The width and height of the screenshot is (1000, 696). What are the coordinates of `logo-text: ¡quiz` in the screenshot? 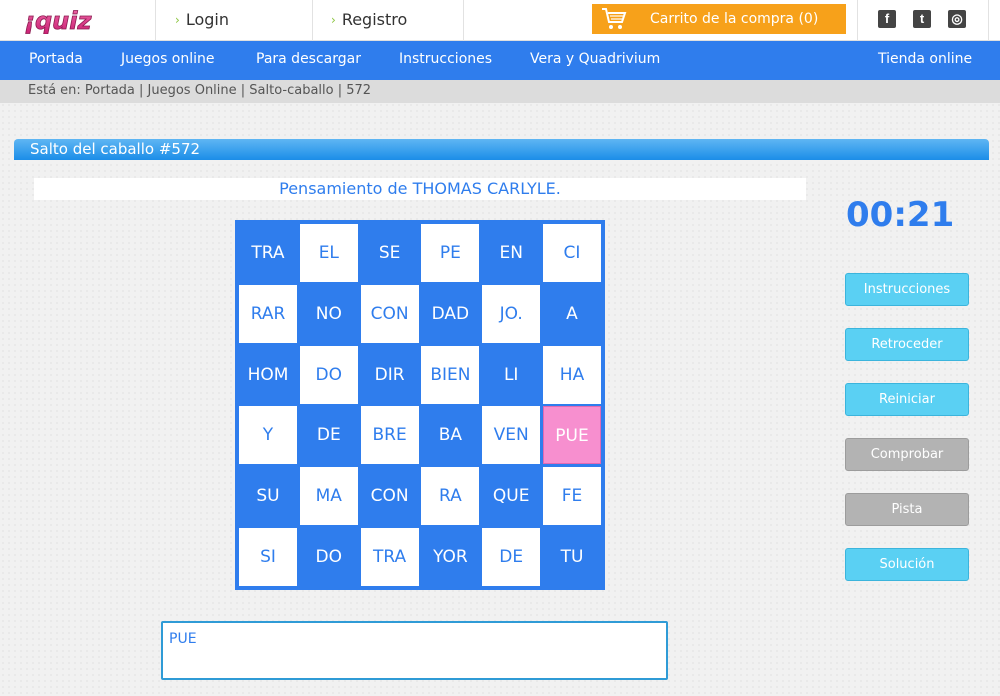 It's located at (58, 20).